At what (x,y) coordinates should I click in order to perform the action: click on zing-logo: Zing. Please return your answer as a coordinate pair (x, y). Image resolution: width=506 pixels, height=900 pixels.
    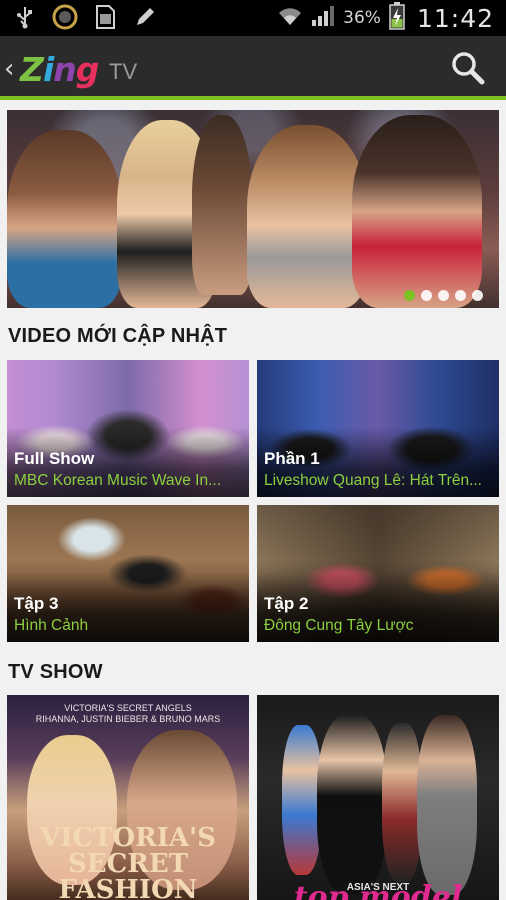
    Looking at the image, I should click on (59, 69).